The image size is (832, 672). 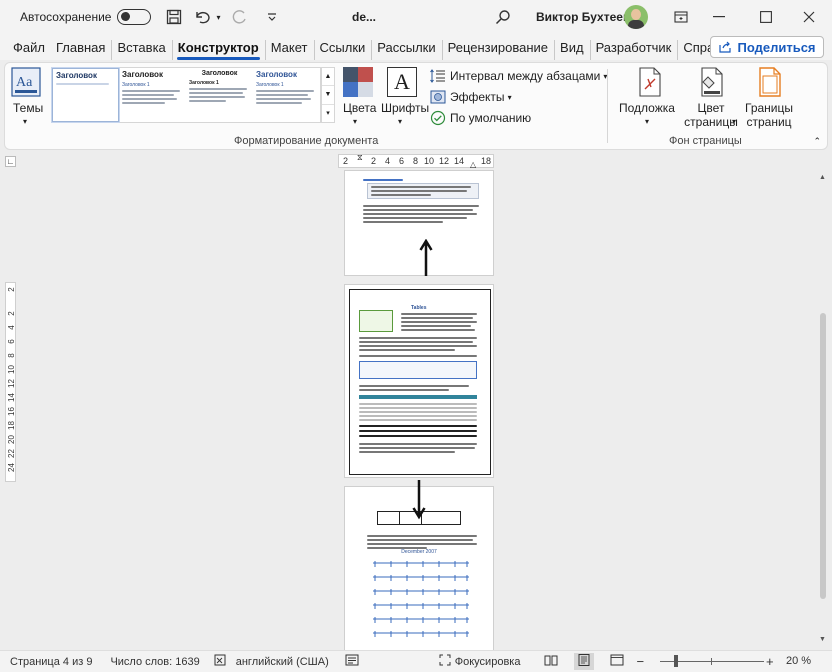 What do you see at coordinates (174, 17) in the screenshot?
I see `save-icon` at bounding box center [174, 17].